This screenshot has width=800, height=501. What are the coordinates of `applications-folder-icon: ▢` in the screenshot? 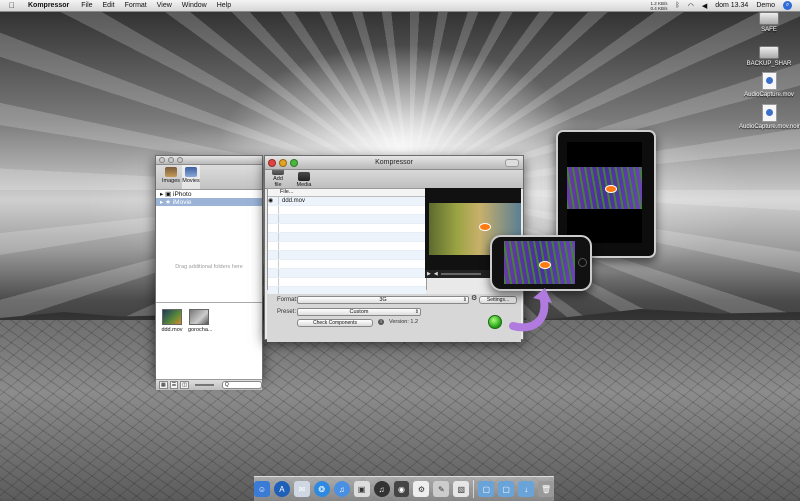 It's located at (486, 489).